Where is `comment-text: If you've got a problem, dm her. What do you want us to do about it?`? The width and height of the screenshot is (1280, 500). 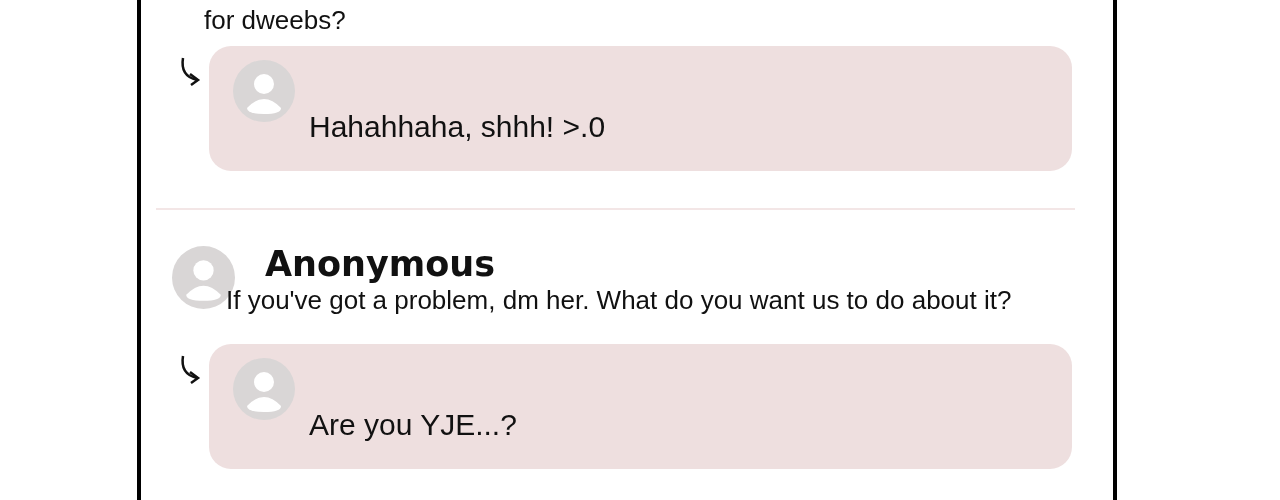
comment-text: If you've got a problem, dm her. What do you want us to do about it? is located at coordinates (619, 300).